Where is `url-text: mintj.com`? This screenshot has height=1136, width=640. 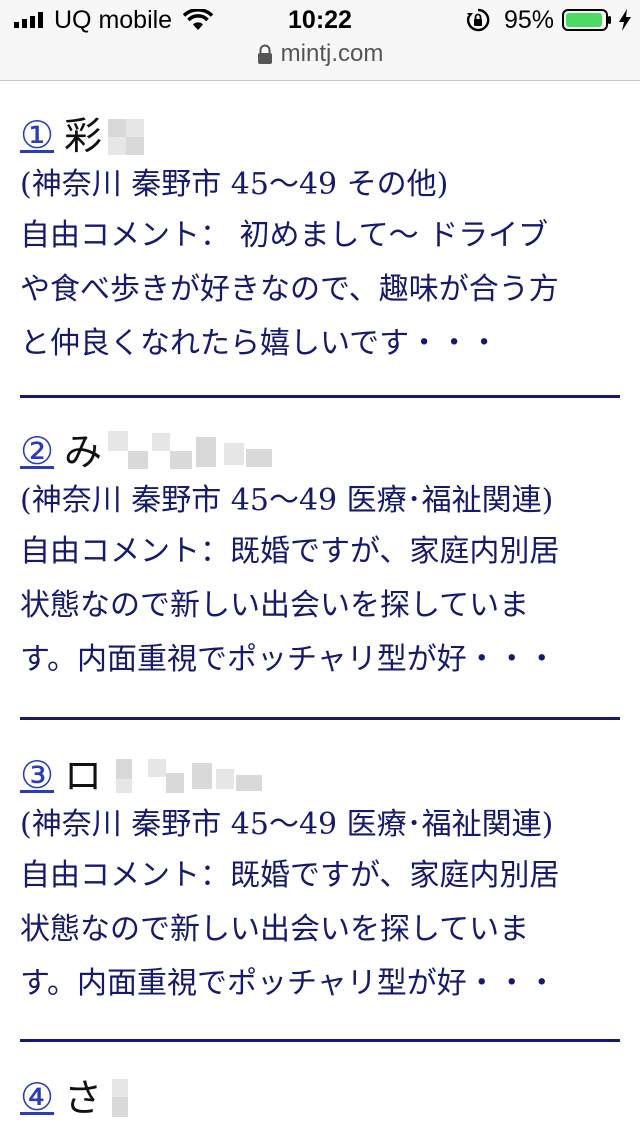
url-text: mintj.com is located at coordinates (332, 53).